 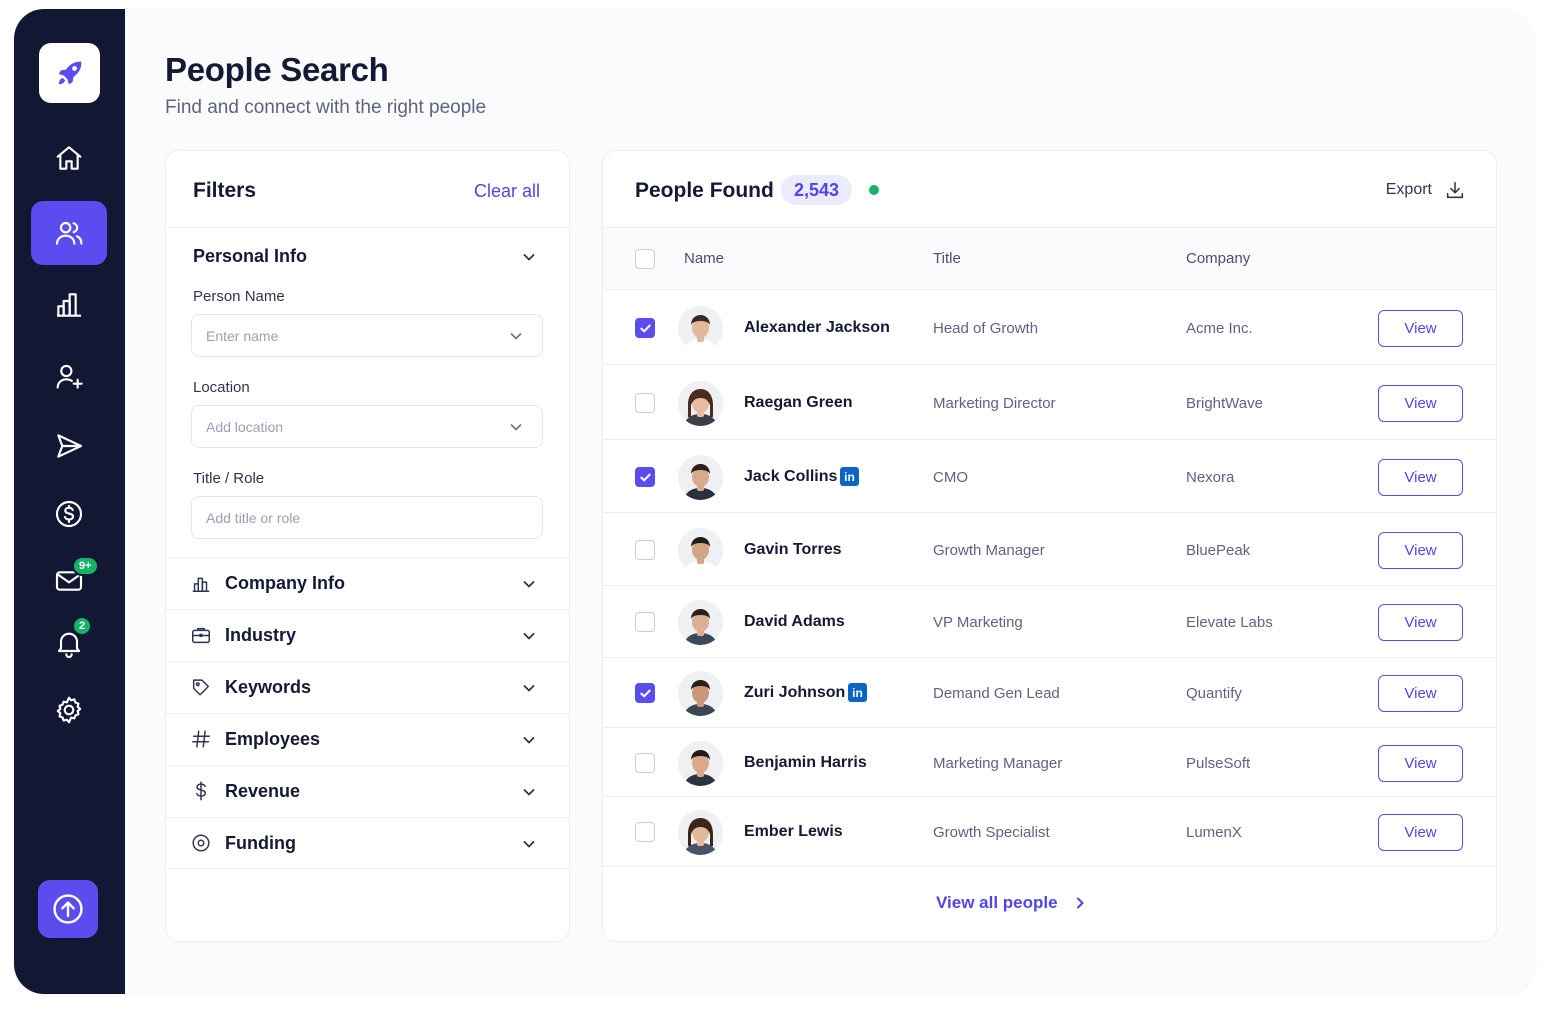 I want to click on nav-settings, so click(x=69, y=710).